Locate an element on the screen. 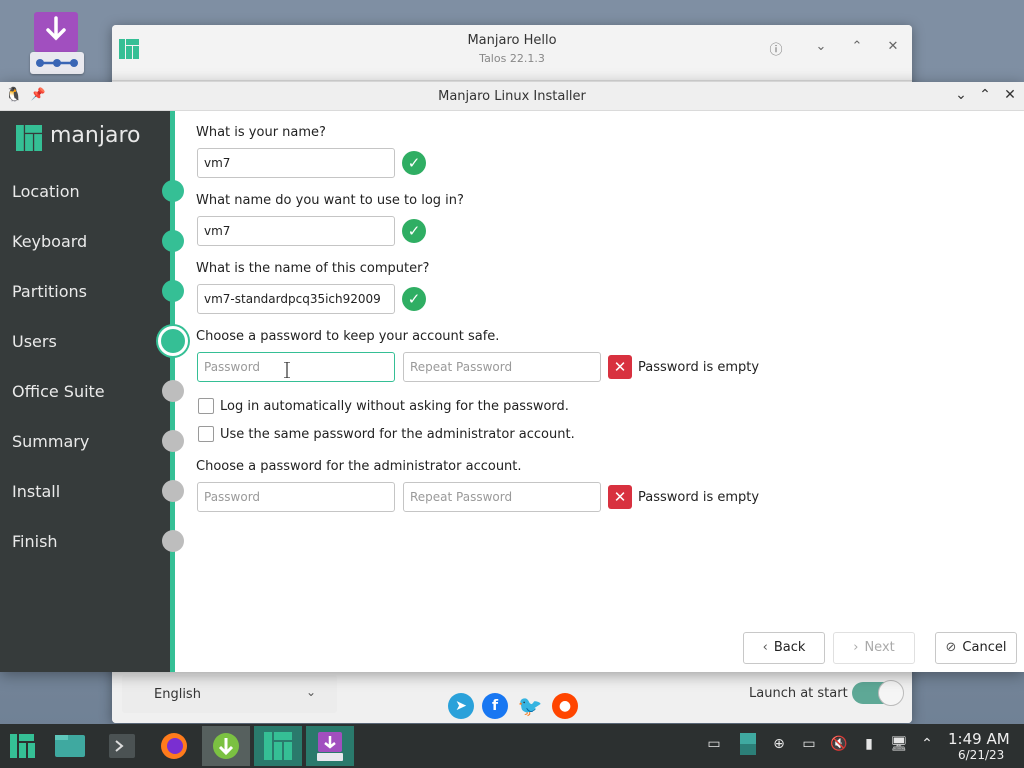 The height and width of the screenshot is (768, 1024). full-name-input is located at coordinates (296, 163).